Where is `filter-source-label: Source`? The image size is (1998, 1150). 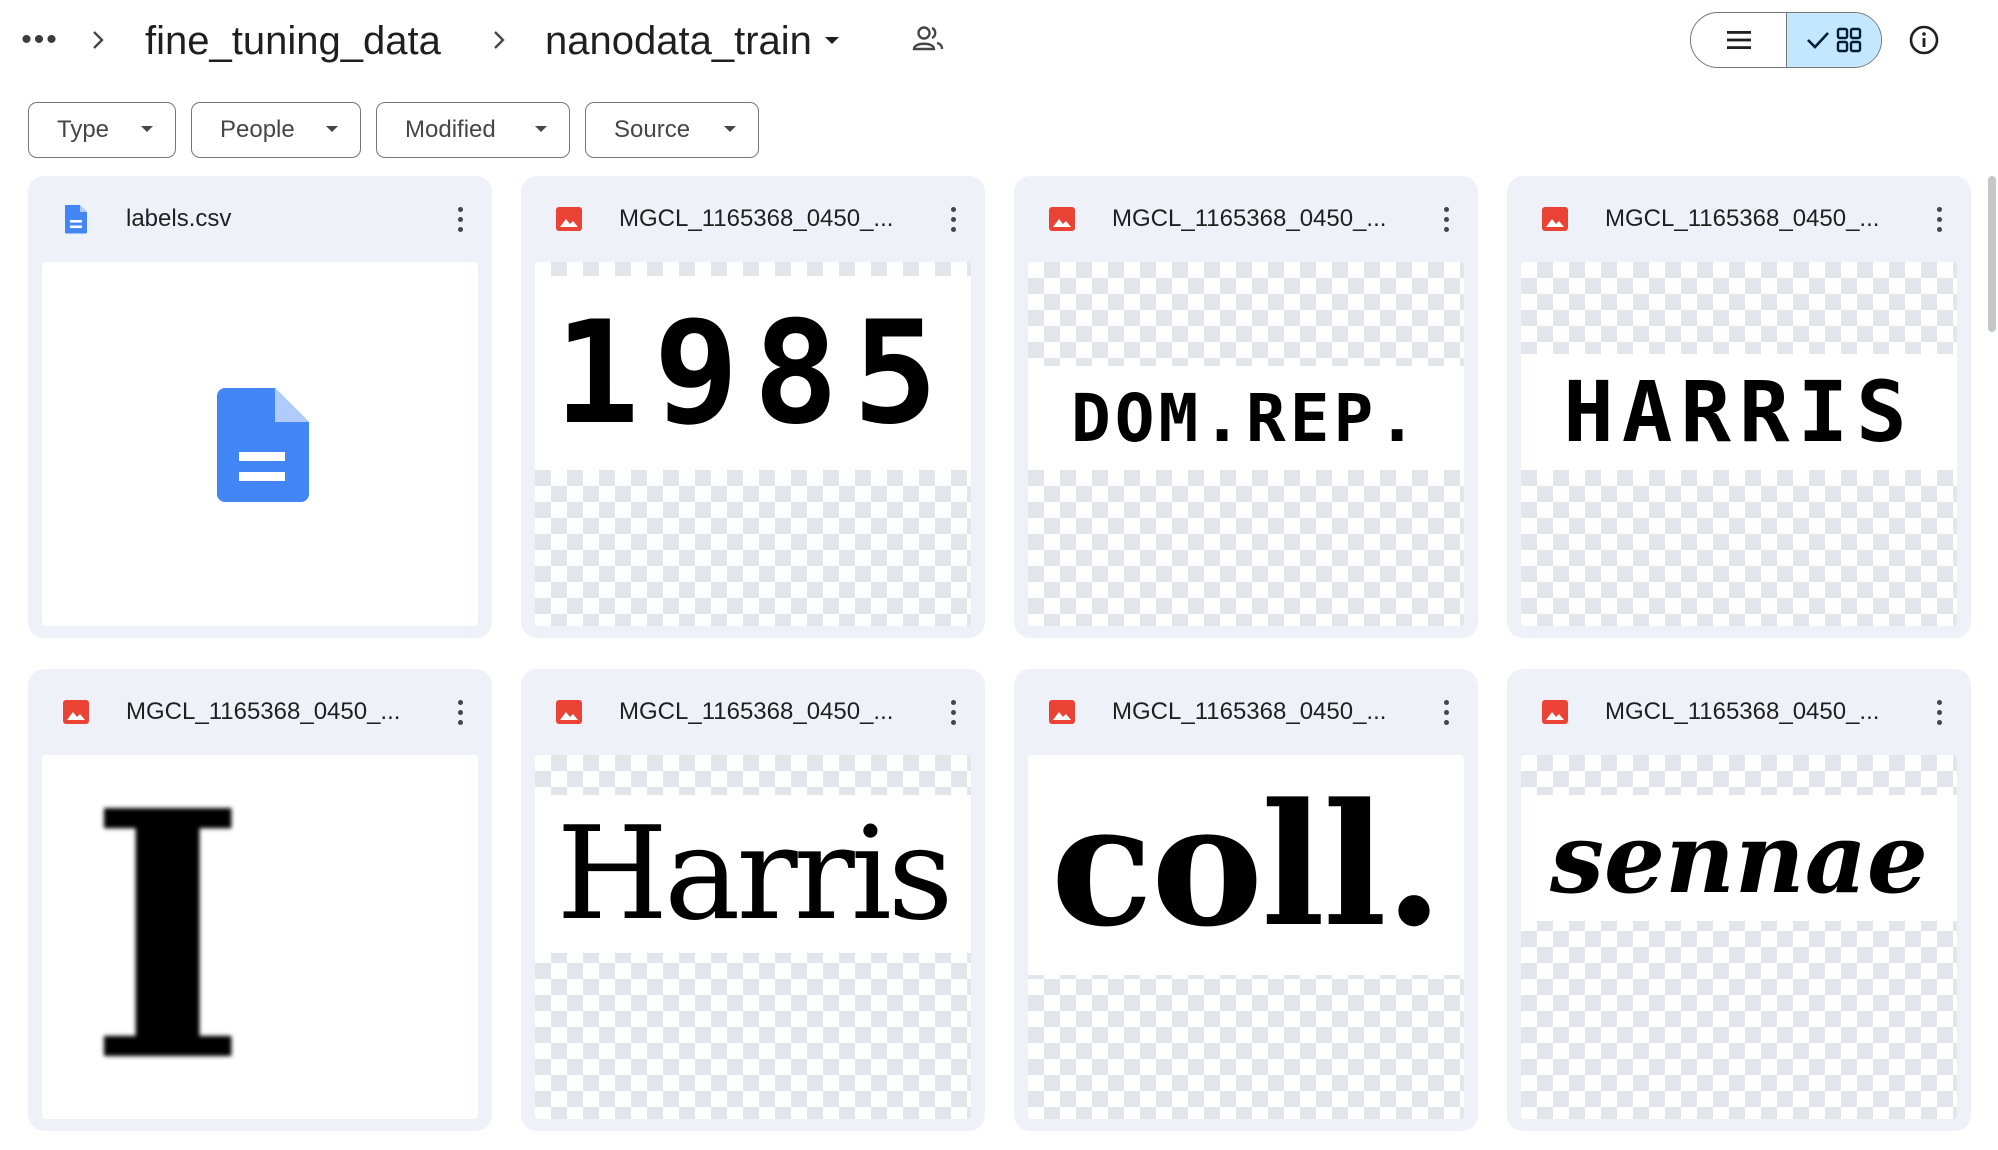 filter-source-label: Source is located at coordinates (652, 129).